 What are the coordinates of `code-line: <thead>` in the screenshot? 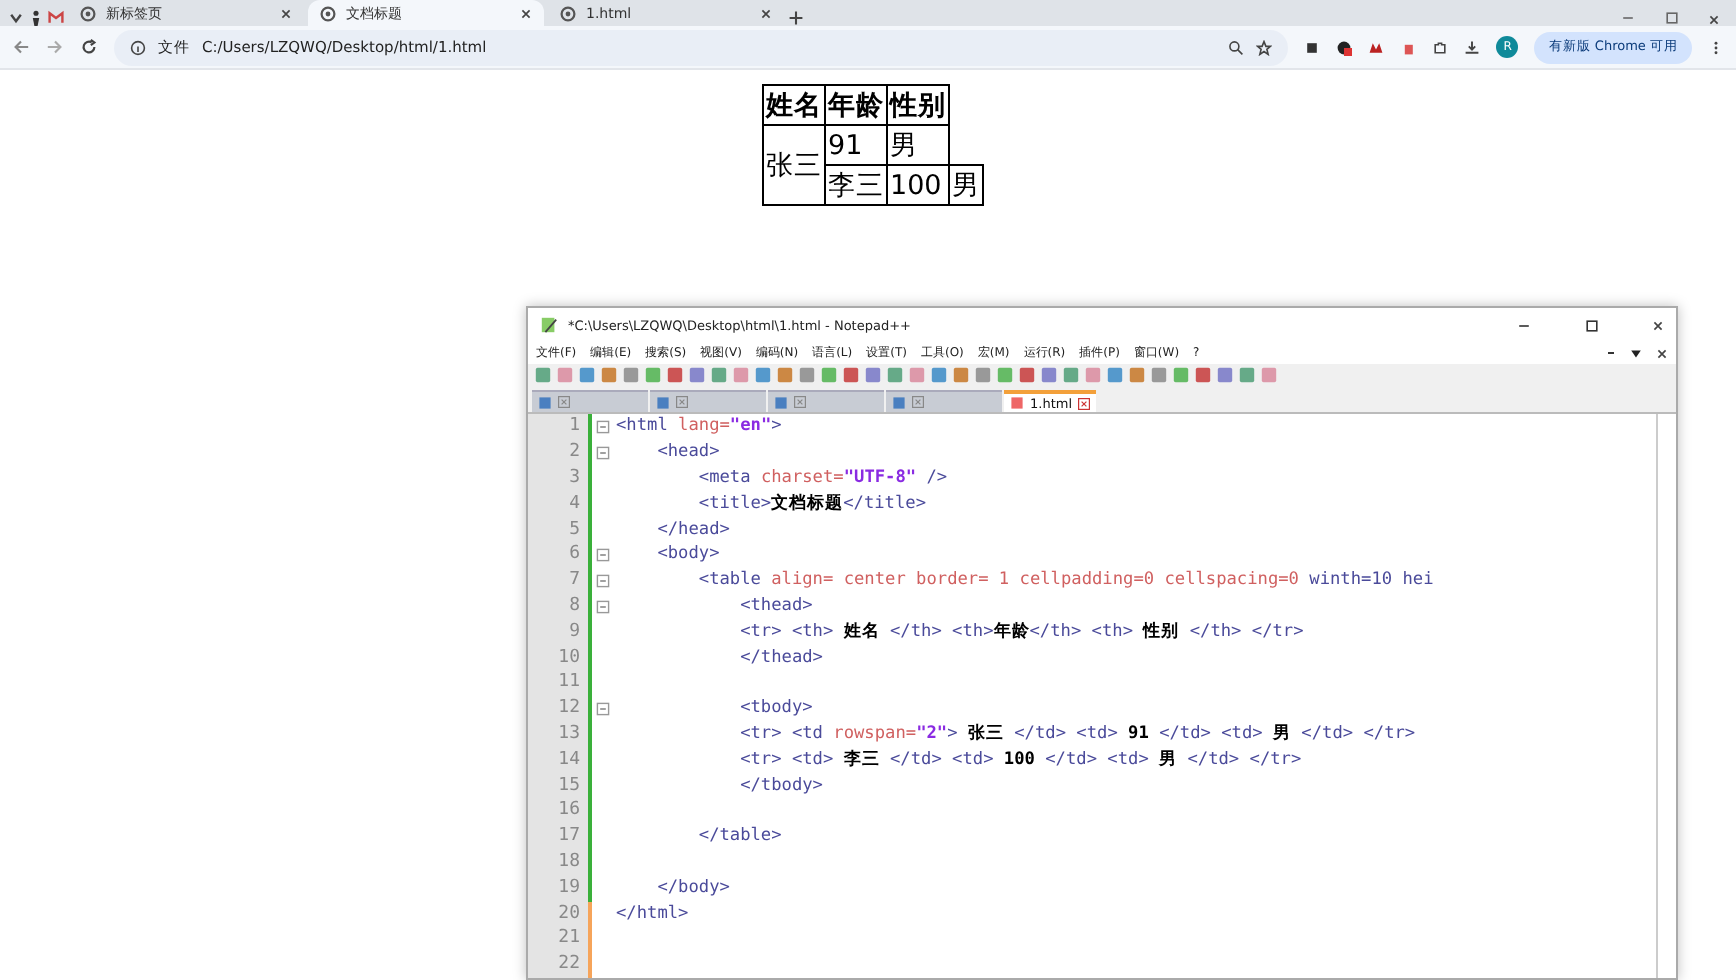 It's located at (775, 607).